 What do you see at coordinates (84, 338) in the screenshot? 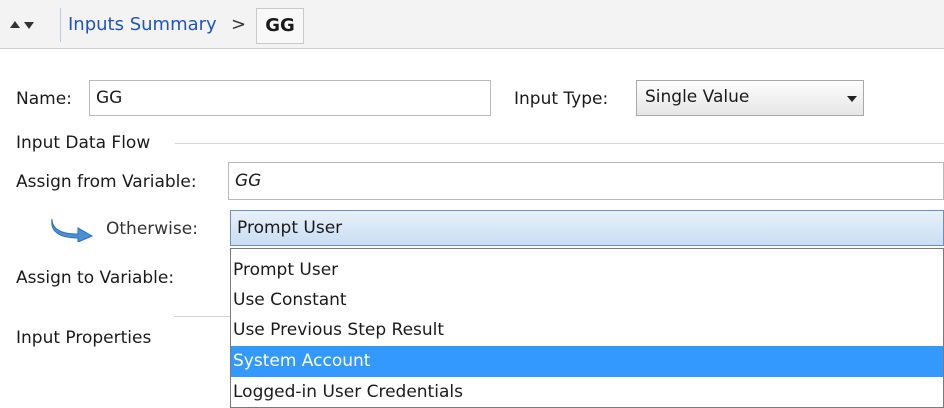
I see `input-properties-heading: Input Properties` at bounding box center [84, 338].